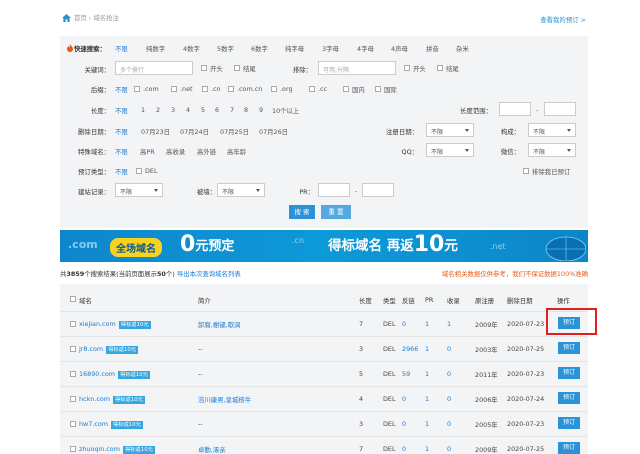  What do you see at coordinates (322, 89) in the screenshot?
I see `suffix-item: .cc` at bounding box center [322, 89].